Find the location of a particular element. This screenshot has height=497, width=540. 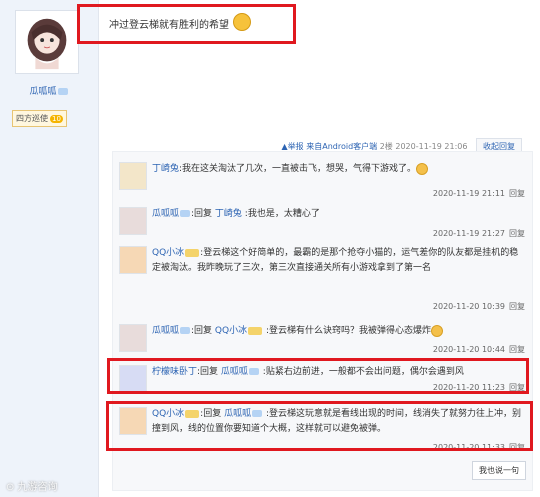

reply-item: 瓜呱呱:回复 丁崎兔 :我也是，太糟心了 2020-11-19 21:27 回复 is located at coordinates (322, 227).